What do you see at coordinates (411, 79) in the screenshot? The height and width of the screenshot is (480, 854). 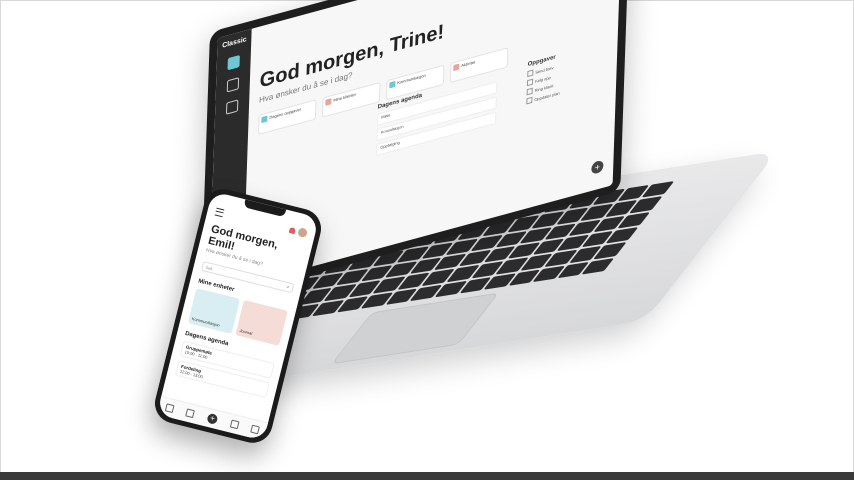 I see `card-label: Kommunikasjon` at bounding box center [411, 79].